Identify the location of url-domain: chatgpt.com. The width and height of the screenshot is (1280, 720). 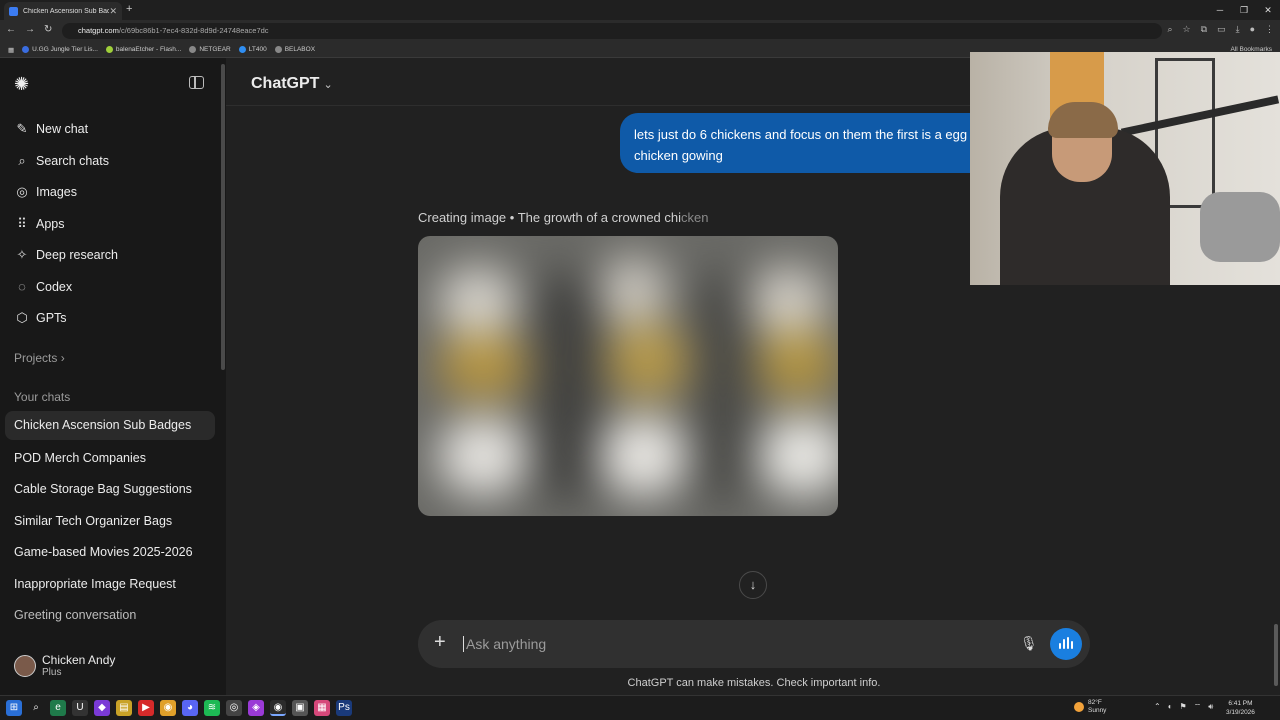
(98, 30).